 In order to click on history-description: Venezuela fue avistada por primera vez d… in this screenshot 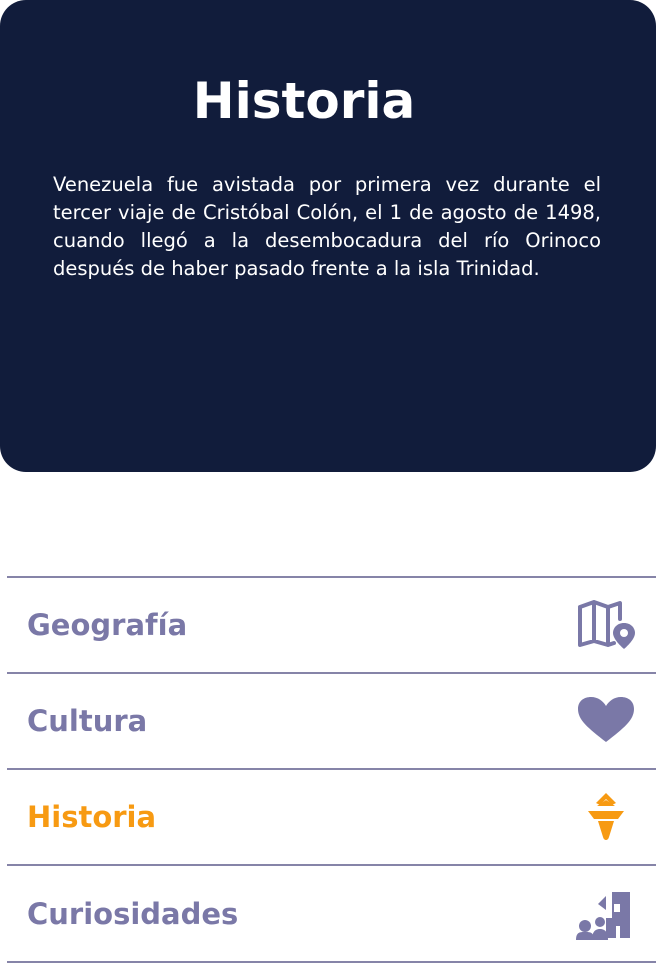, I will do `click(327, 226)`.